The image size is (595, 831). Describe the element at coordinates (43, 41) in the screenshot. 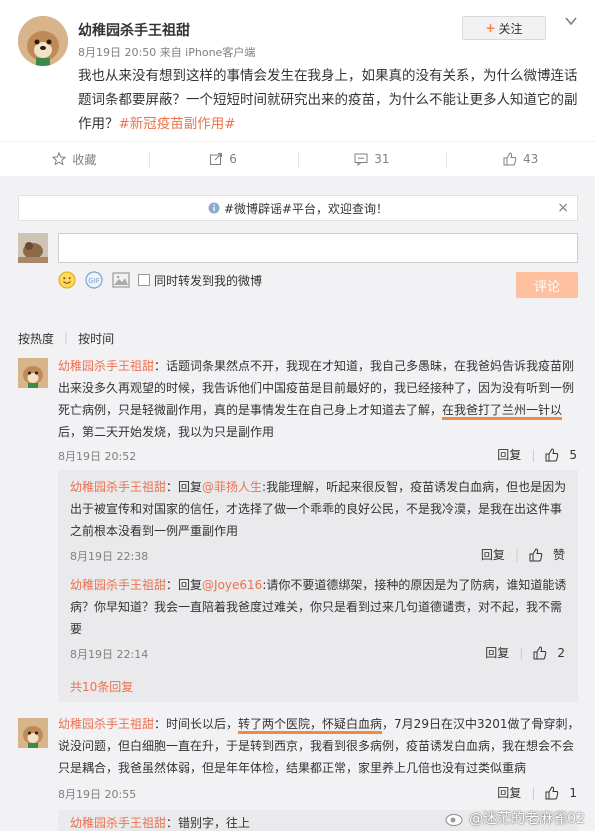

I see `author-avatar` at that location.